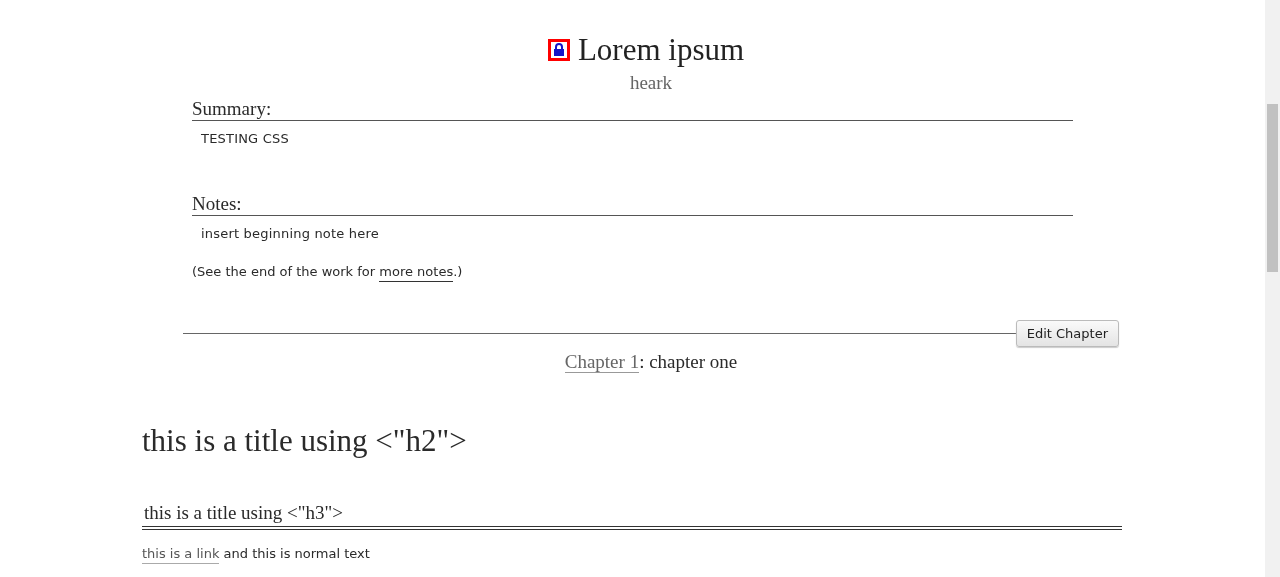 This screenshot has width=1280, height=577. What do you see at coordinates (632, 204) in the screenshot?
I see `notes-heading: Notes:` at bounding box center [632, 204].